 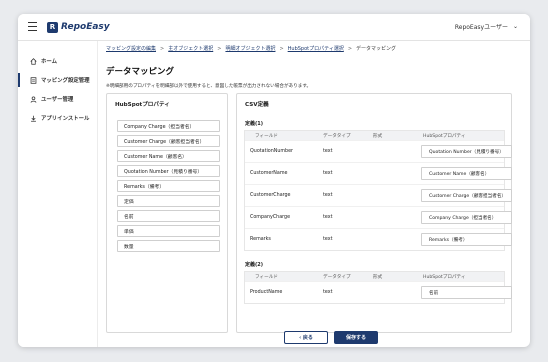 I want to click on mapped-property-dropzone: Company Charge（担当者名）, so click(x=466, y=217).